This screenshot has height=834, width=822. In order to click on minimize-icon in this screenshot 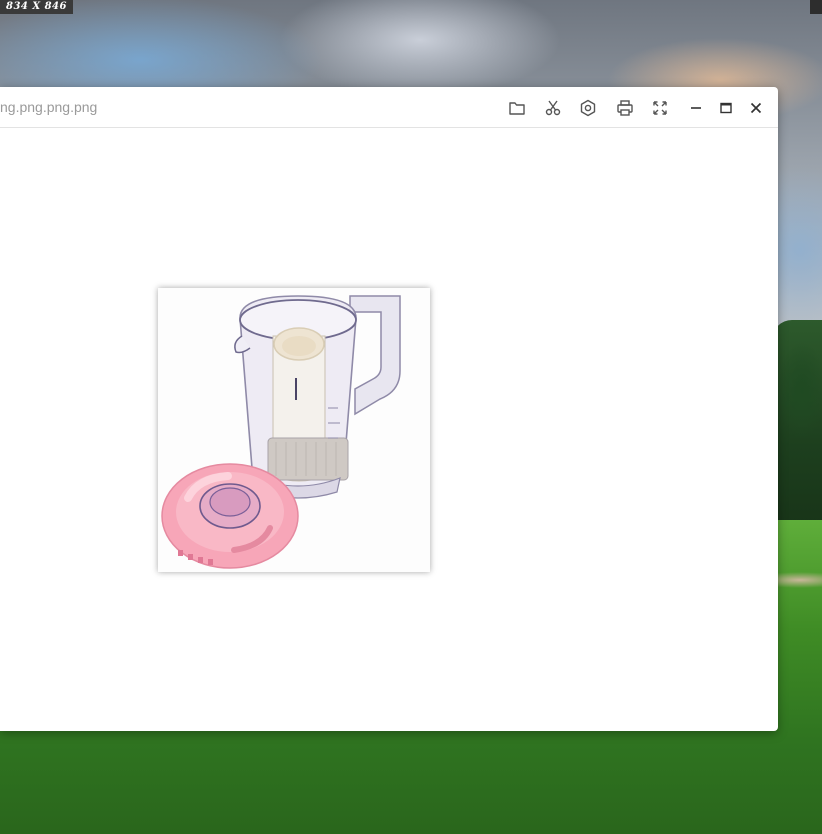, I will do `click(696, 108)`.